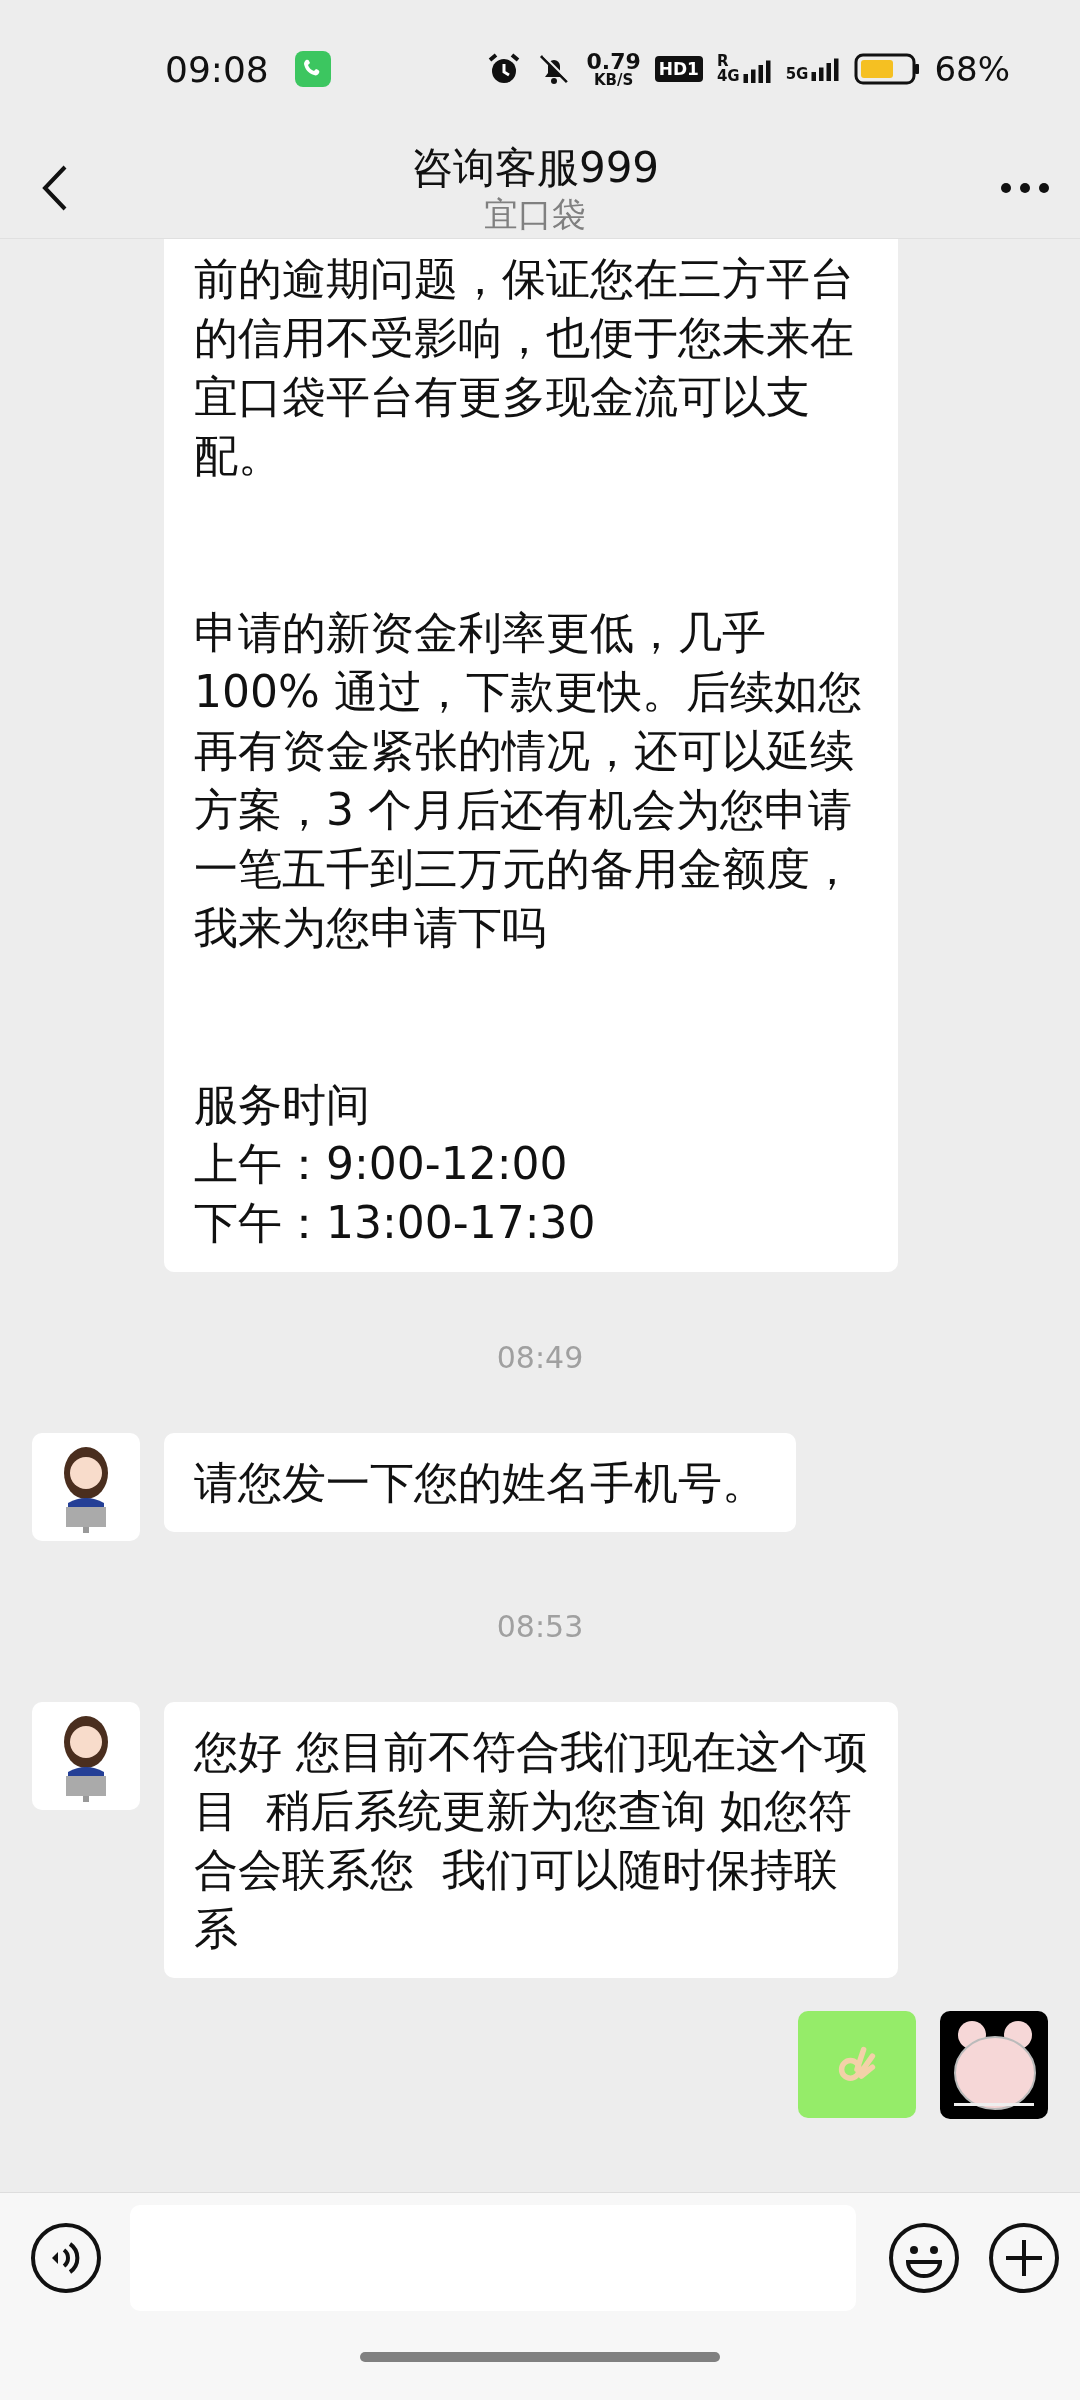  What do you see at coordinates (924, 2257) in the screenshot?
I see `emoji-icon` at bounding box center [924, 2257].